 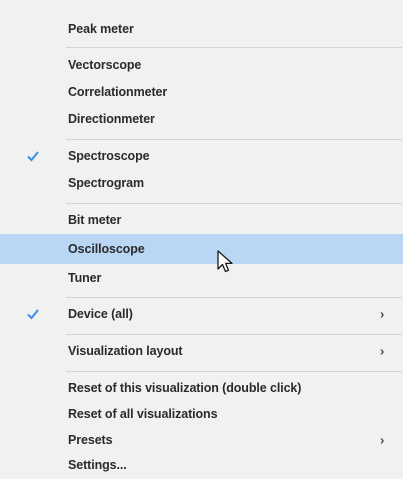 What do you see at coordinates (205, 314) in the screenshot?
I see `menu-item-device: Device (all) ›` at bounding box center [205, 314].